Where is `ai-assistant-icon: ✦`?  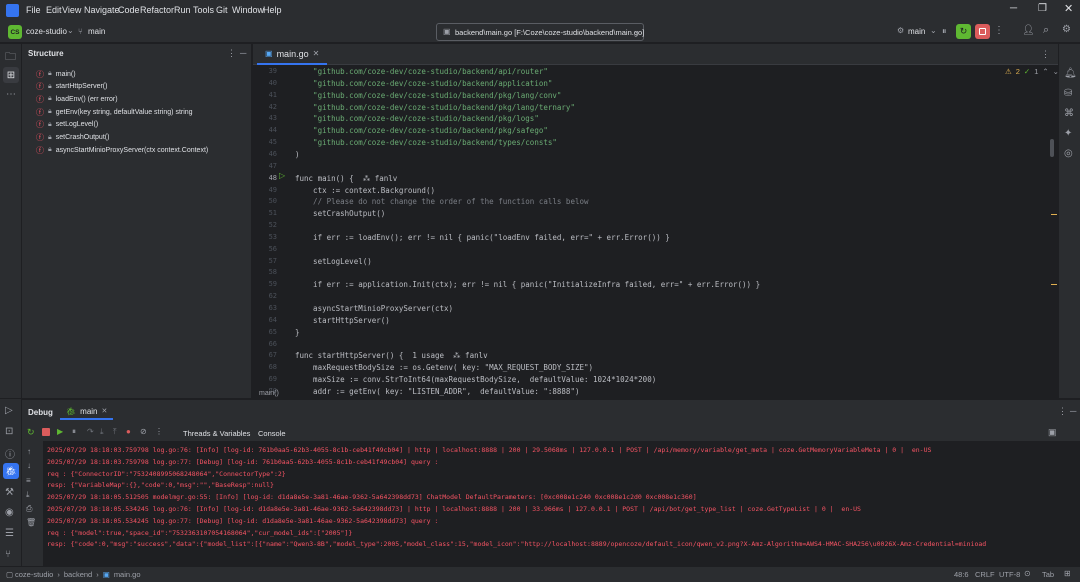 ai-assistant-icon: ✦ is located at coordinates (1068, 133).